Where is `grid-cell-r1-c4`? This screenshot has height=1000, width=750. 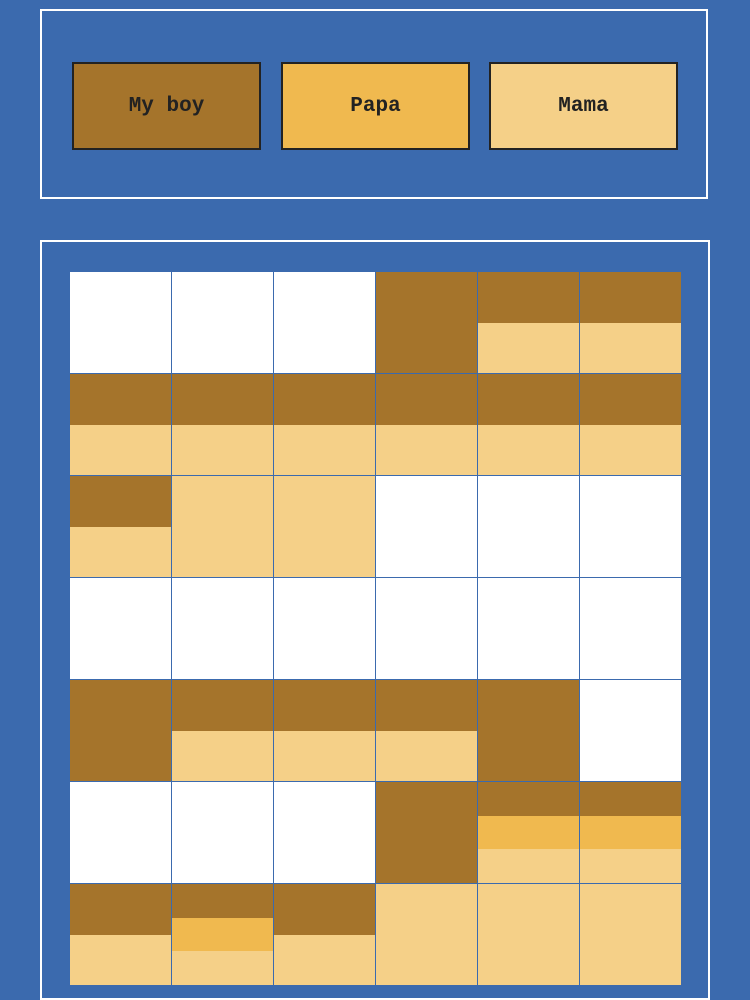
grid-cell-r1-c4 is located at coordinates (426, 322).